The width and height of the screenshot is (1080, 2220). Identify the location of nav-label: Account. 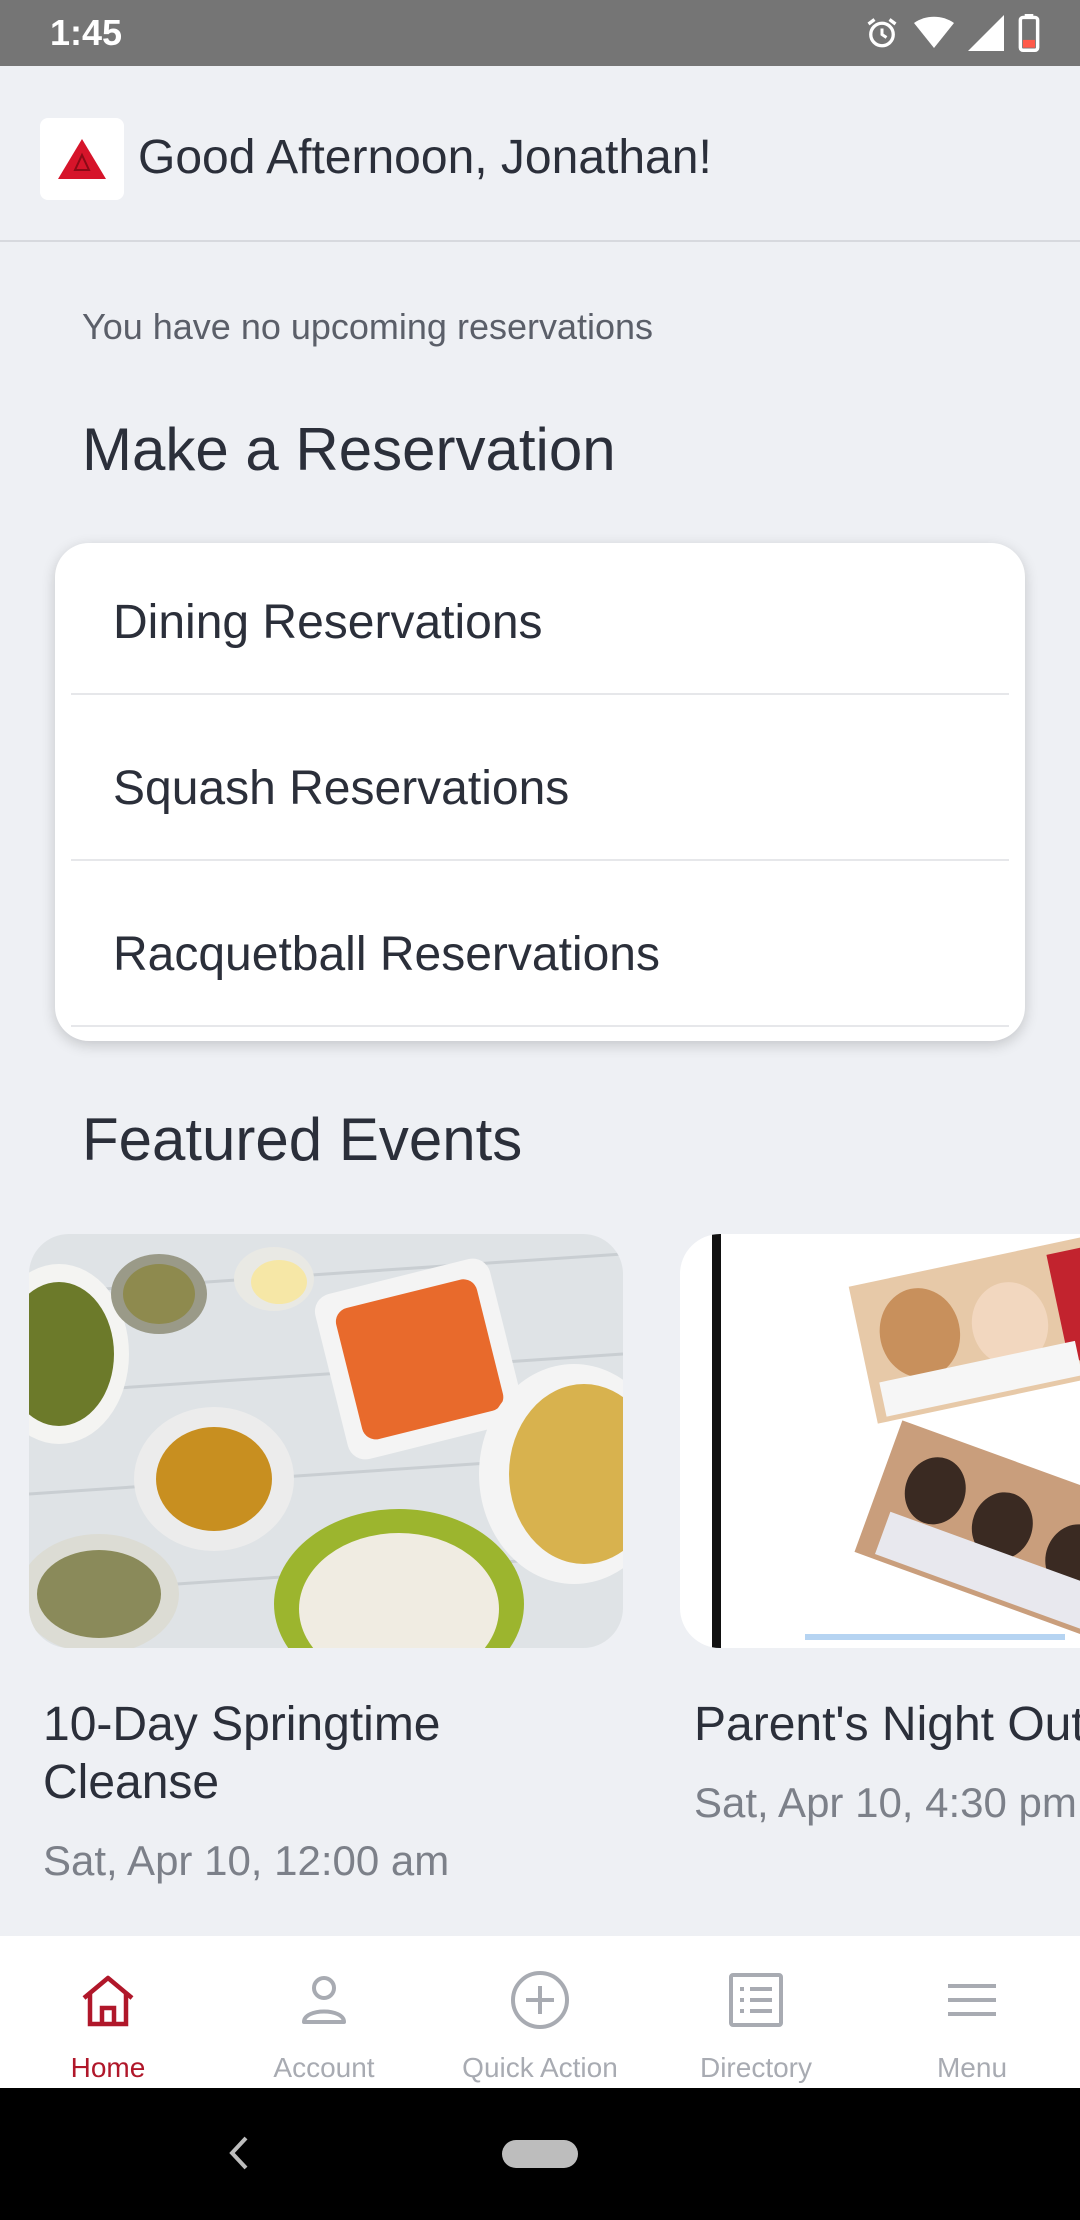
(324, 2067).